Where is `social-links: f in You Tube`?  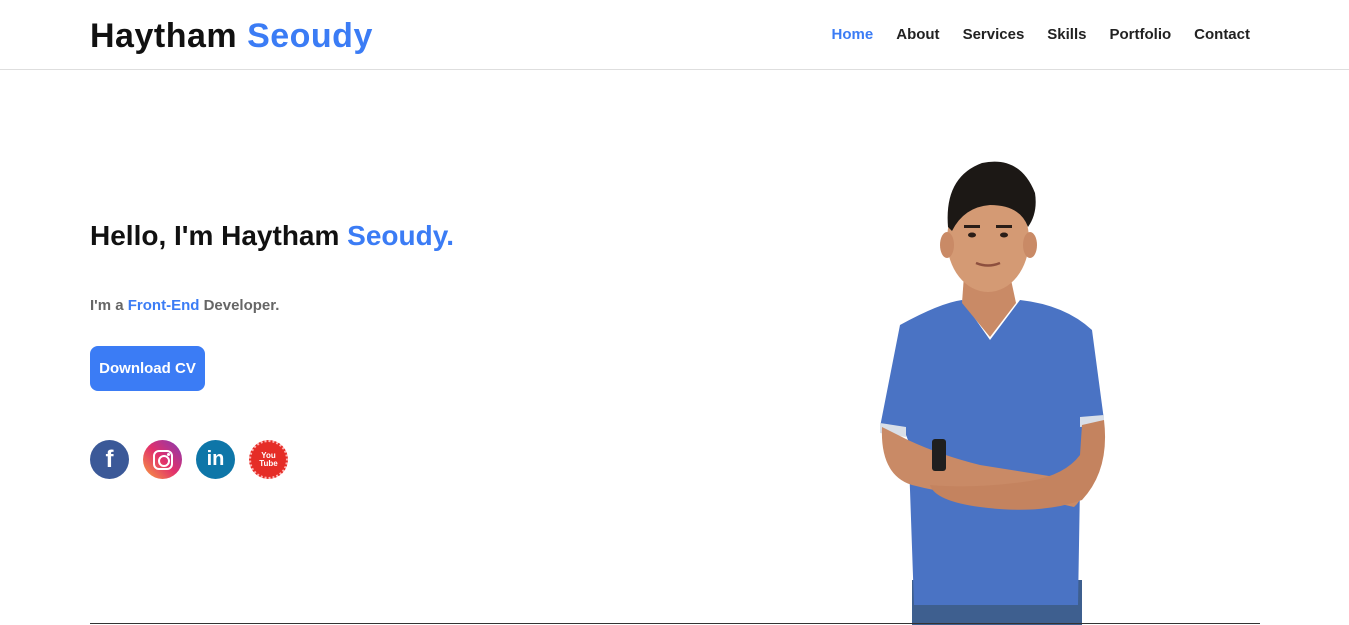
social-links: f in You Tube is located at coordinates (196, 459).